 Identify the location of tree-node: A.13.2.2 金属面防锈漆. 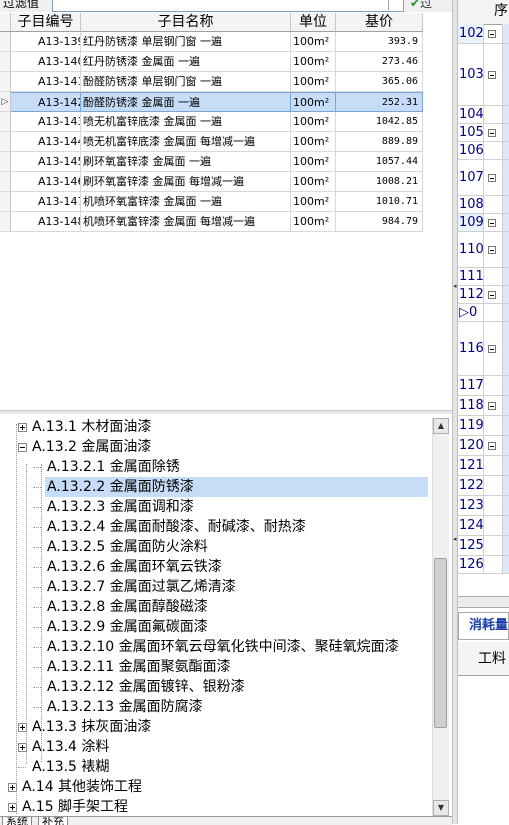
(236, 487).